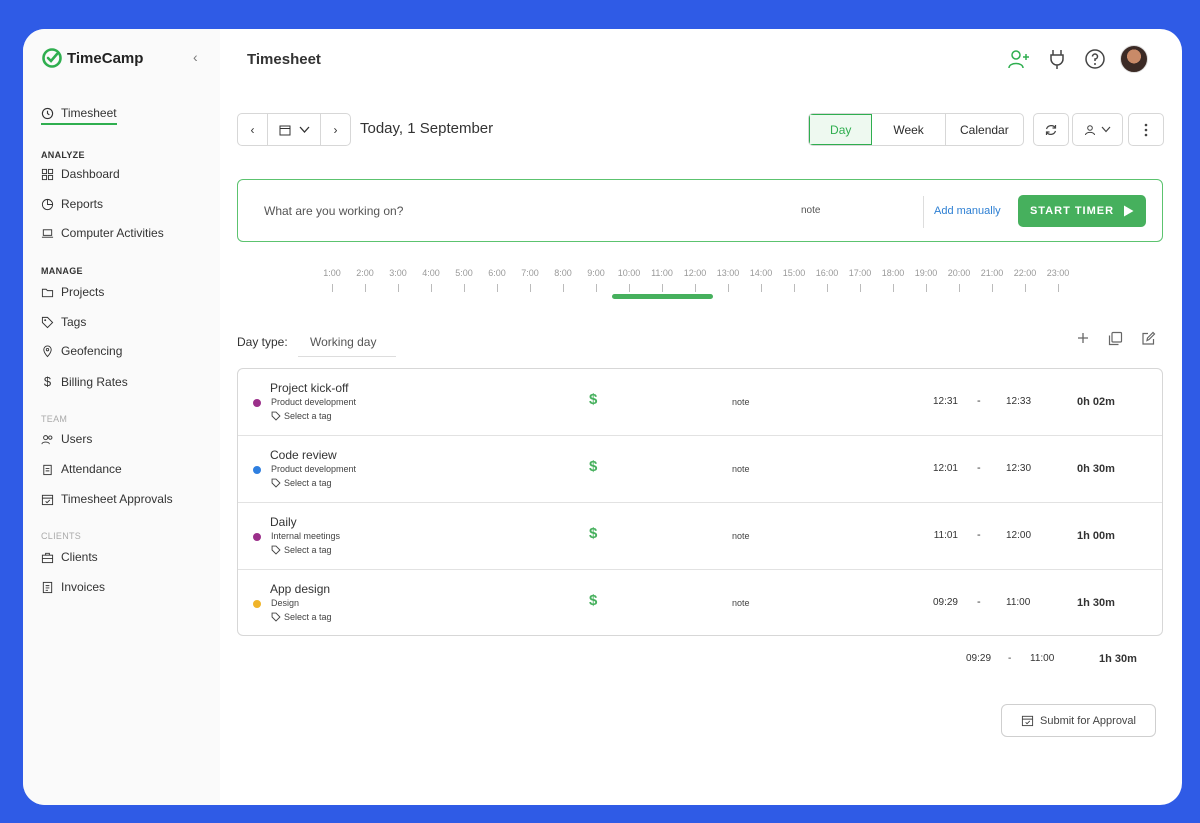 The height and width of the screenshot is (823, 1200). What do you see at coordinates (105, 58) in the screenshot?
I see `logo-text: TimeCamp` at bounding box center [105, 58].